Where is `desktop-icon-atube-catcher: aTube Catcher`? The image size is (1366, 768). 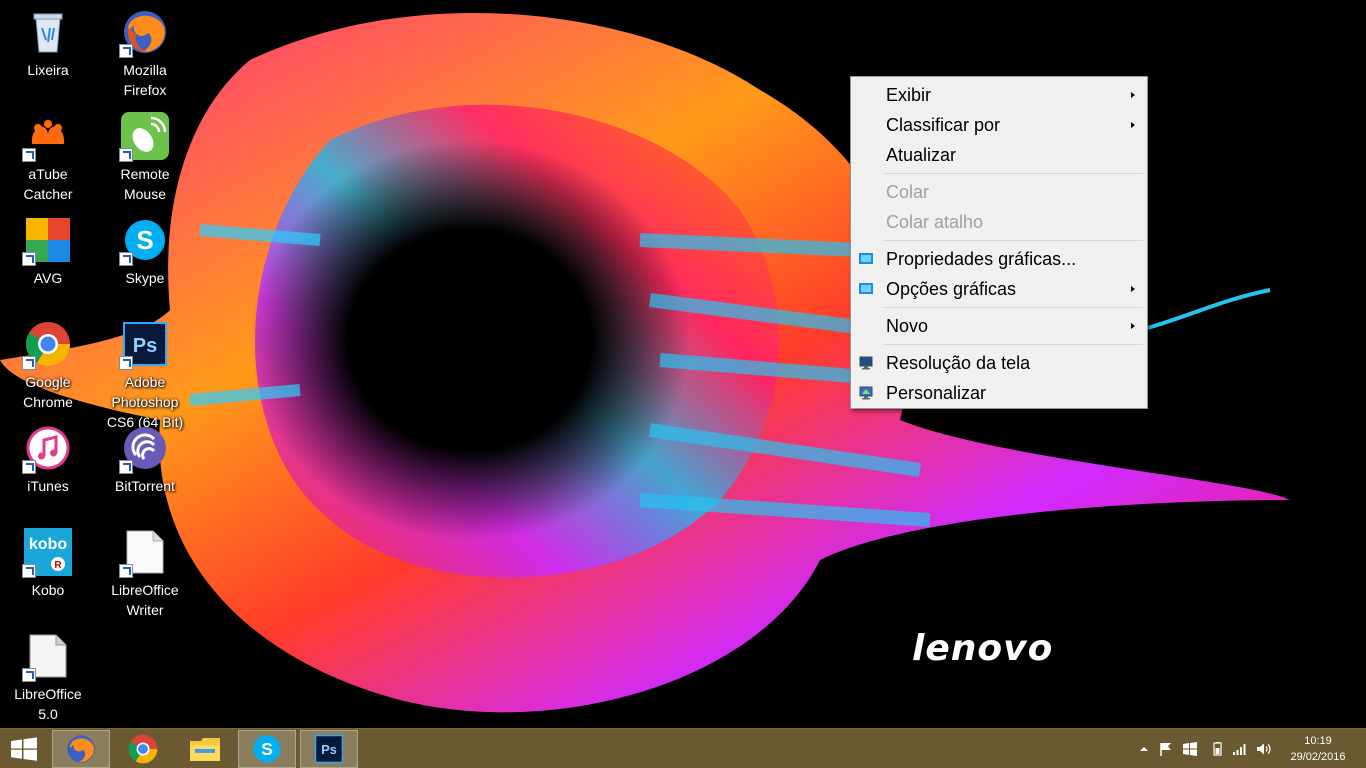 desktop-icon-atube-catcher: aTube Catcher is located at coordinates (48, 158).